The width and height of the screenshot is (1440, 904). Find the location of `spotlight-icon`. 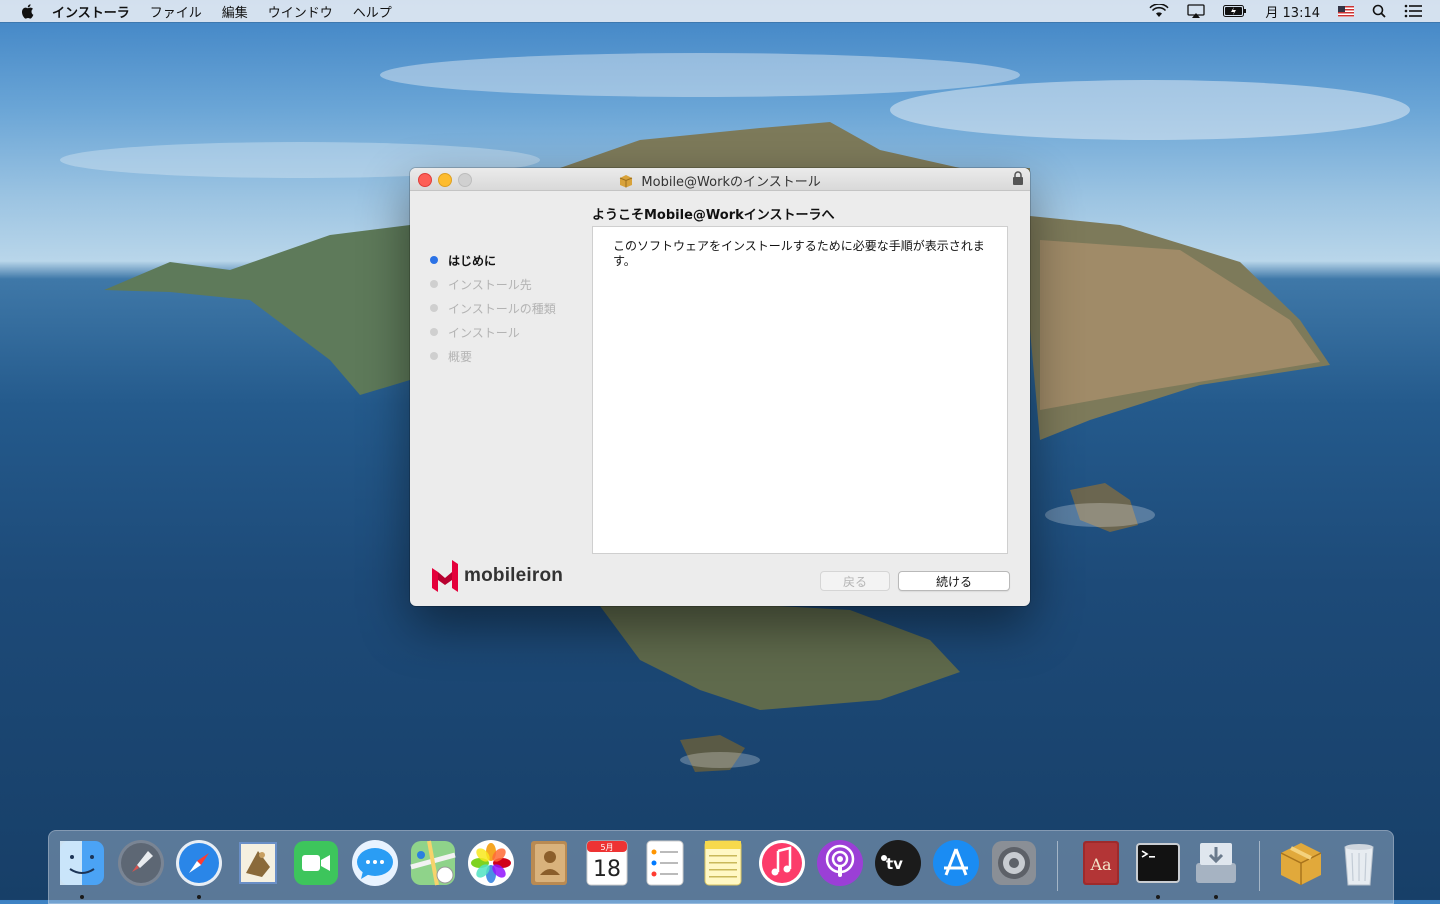

spotlight-icon is located at coordinates (1379, 11).